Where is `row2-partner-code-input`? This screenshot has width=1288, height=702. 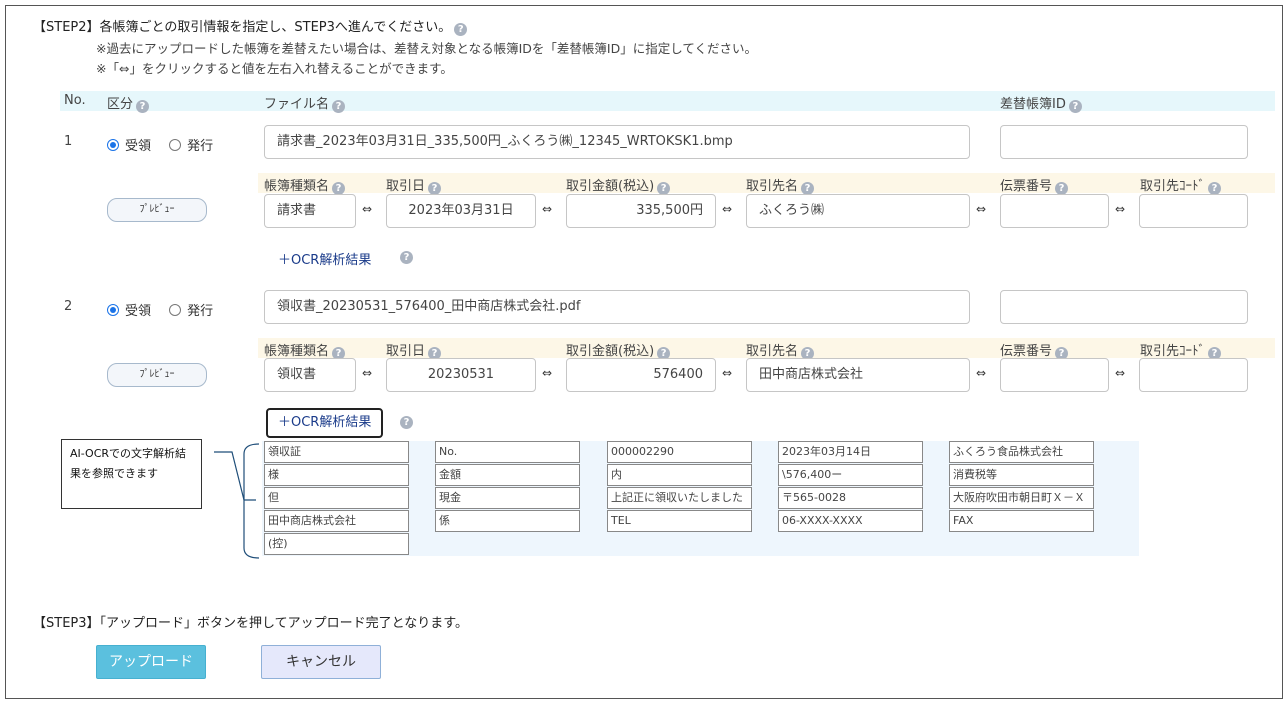
row2-partner-code-input is located at coordinates (1193, 375).